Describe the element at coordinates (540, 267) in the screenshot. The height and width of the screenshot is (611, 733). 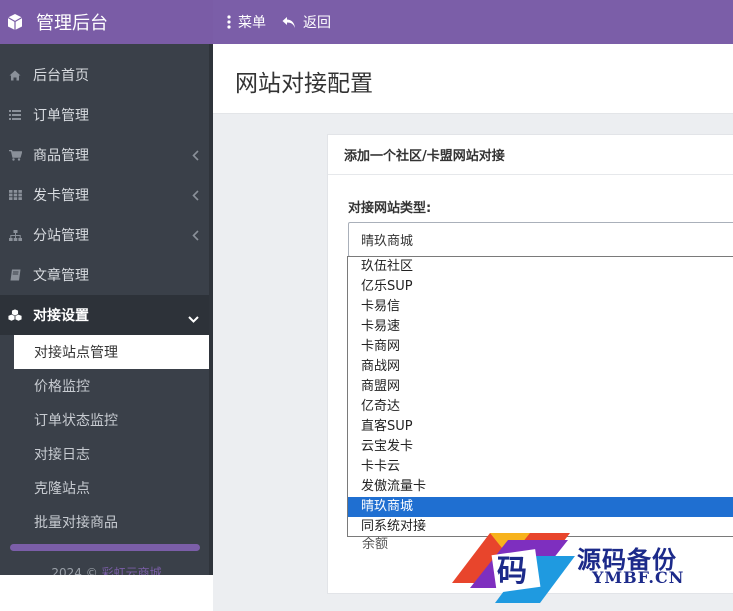
I see `dropdown-option: 玖伍社区` at that location.